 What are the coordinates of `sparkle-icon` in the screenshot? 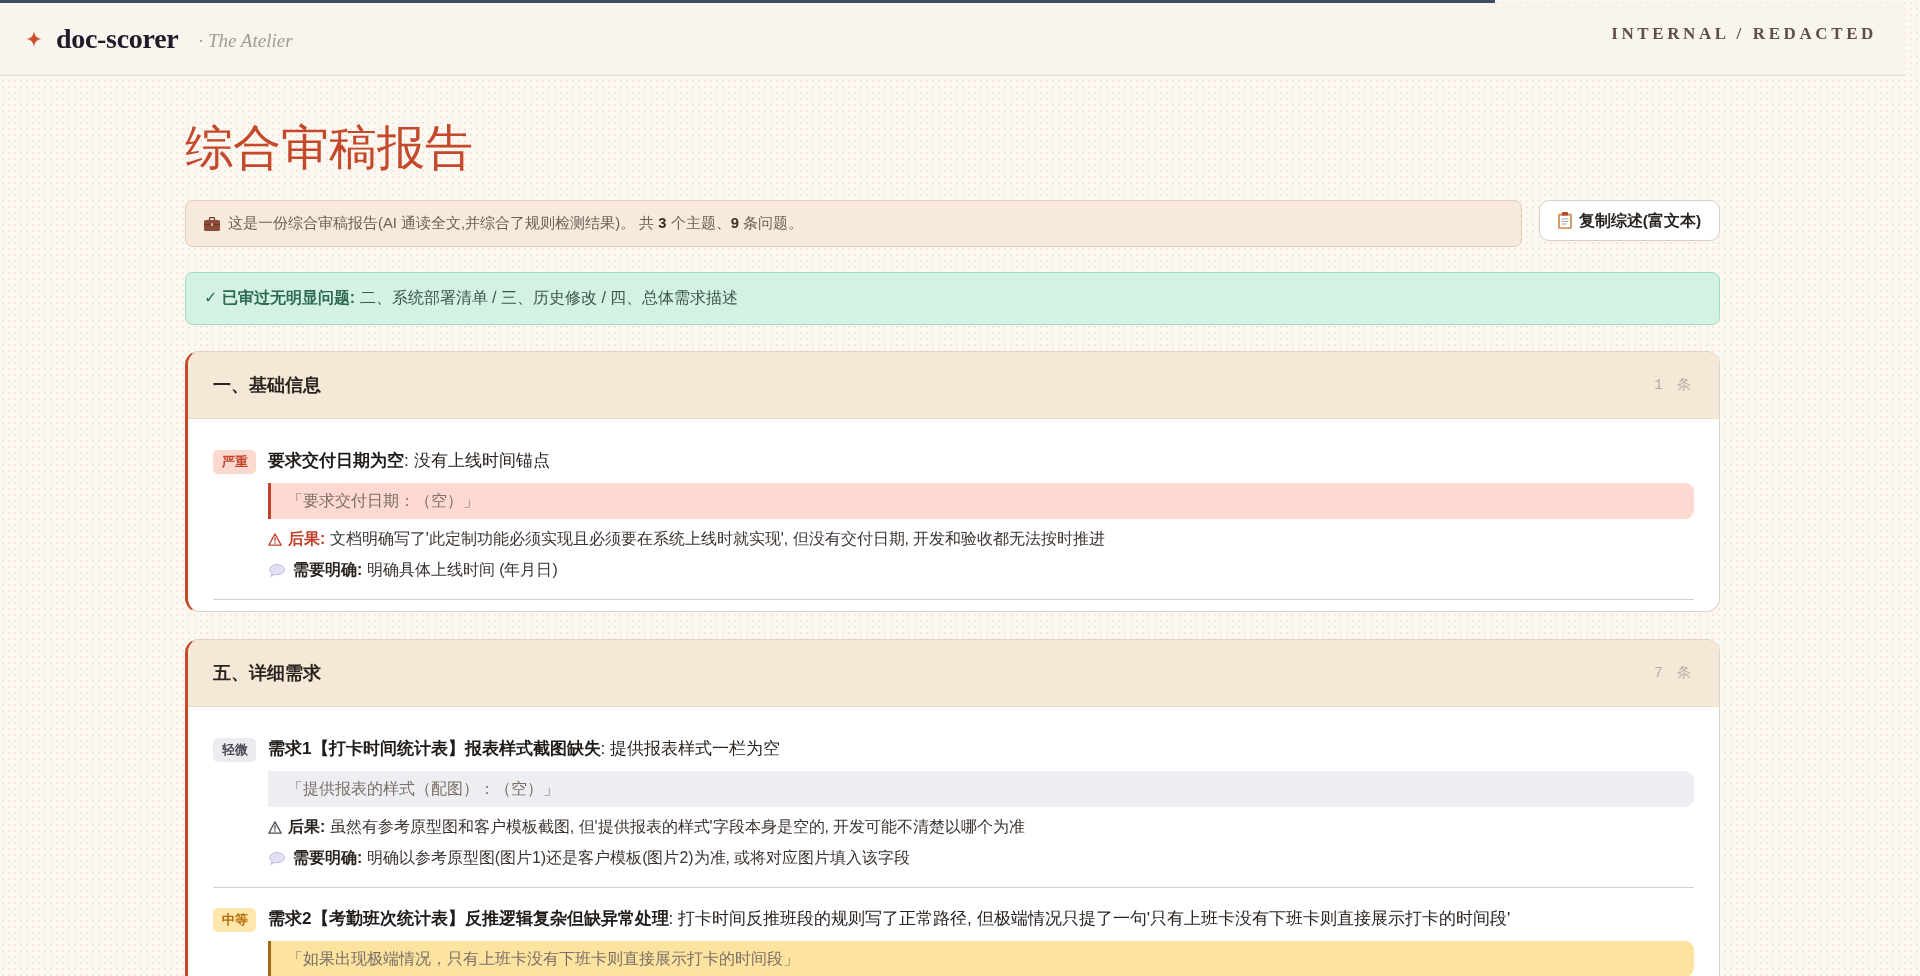 It's located at (34, 39).